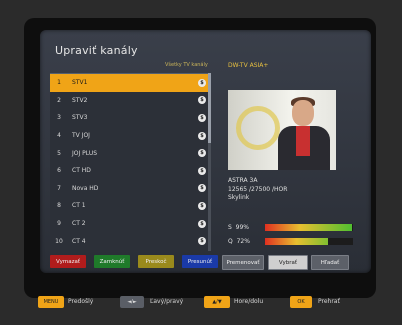 This screenshot has width=402, height=325. Describe the element at coordinates (80, 83) in the screenshot. I see `channel-name: STV1` at that location.